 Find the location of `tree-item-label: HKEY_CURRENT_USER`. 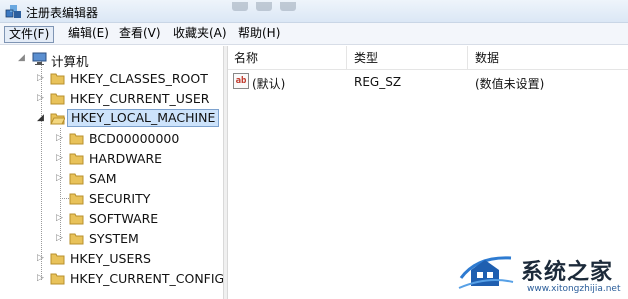

tree-item-label: HKEY_CURRENT_USER is located at coordinates (140, 98).